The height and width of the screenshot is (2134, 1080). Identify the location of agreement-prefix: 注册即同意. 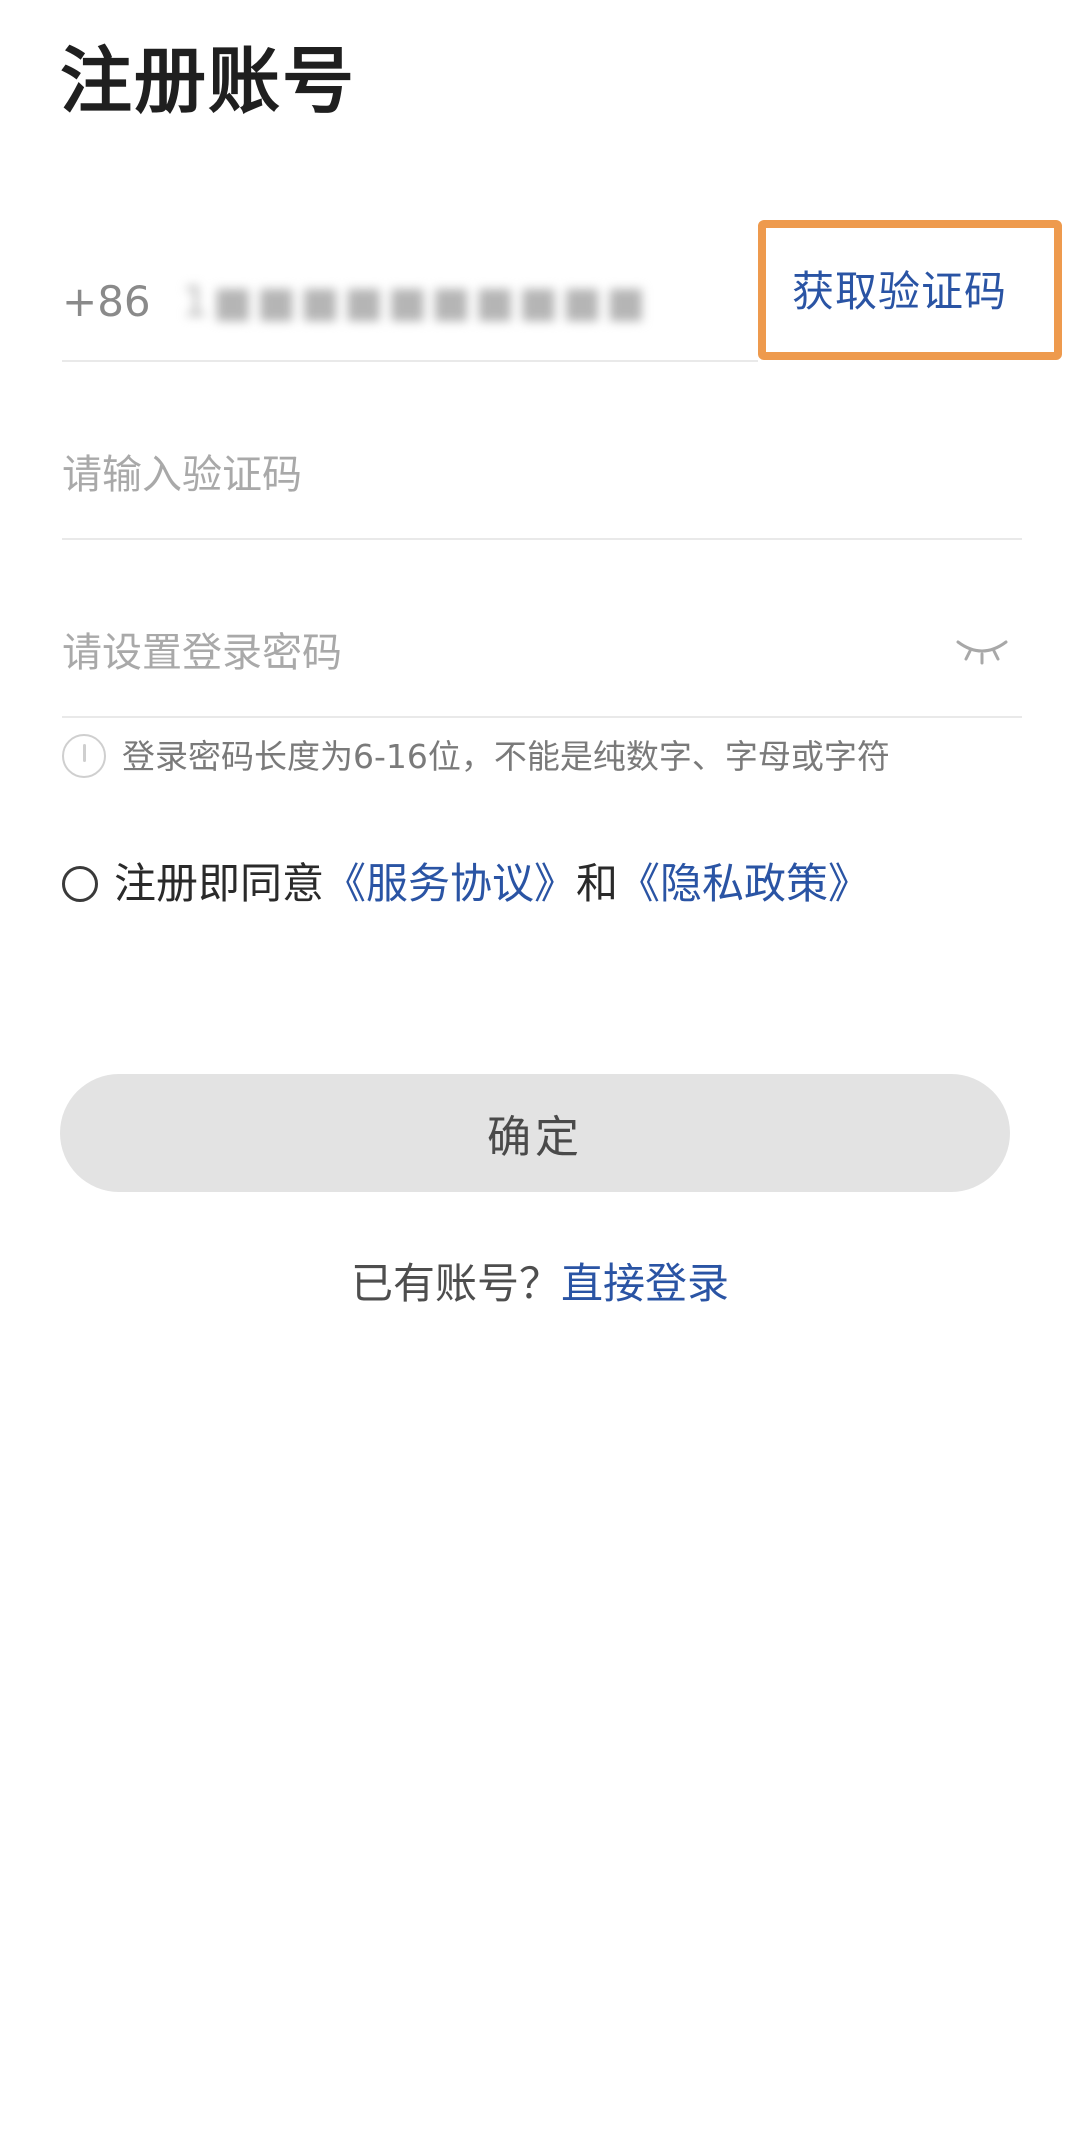
(219, 883).